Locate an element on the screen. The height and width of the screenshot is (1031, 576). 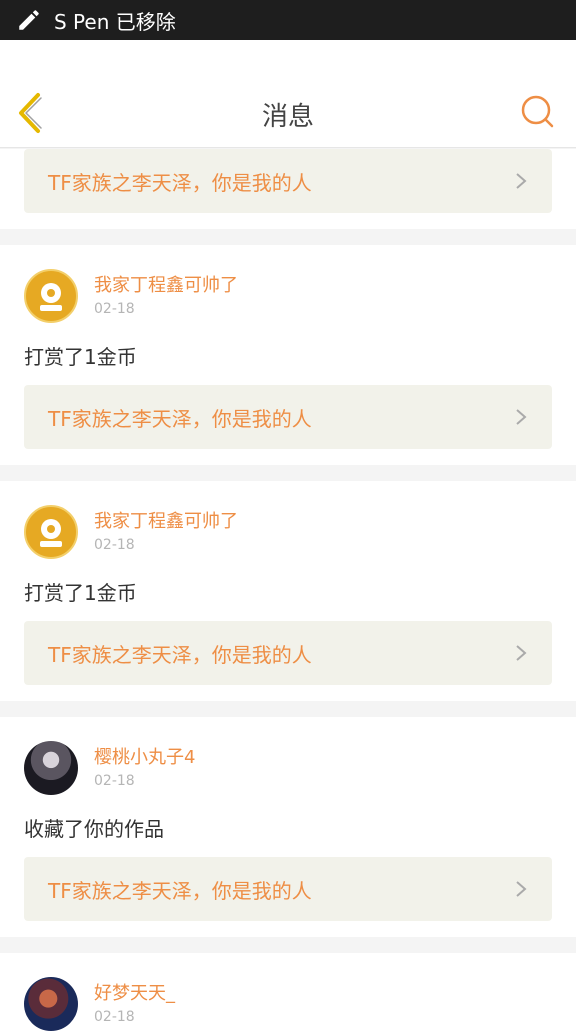
action-text: 收藏了你的作品 is located at coordinates (94, 829).